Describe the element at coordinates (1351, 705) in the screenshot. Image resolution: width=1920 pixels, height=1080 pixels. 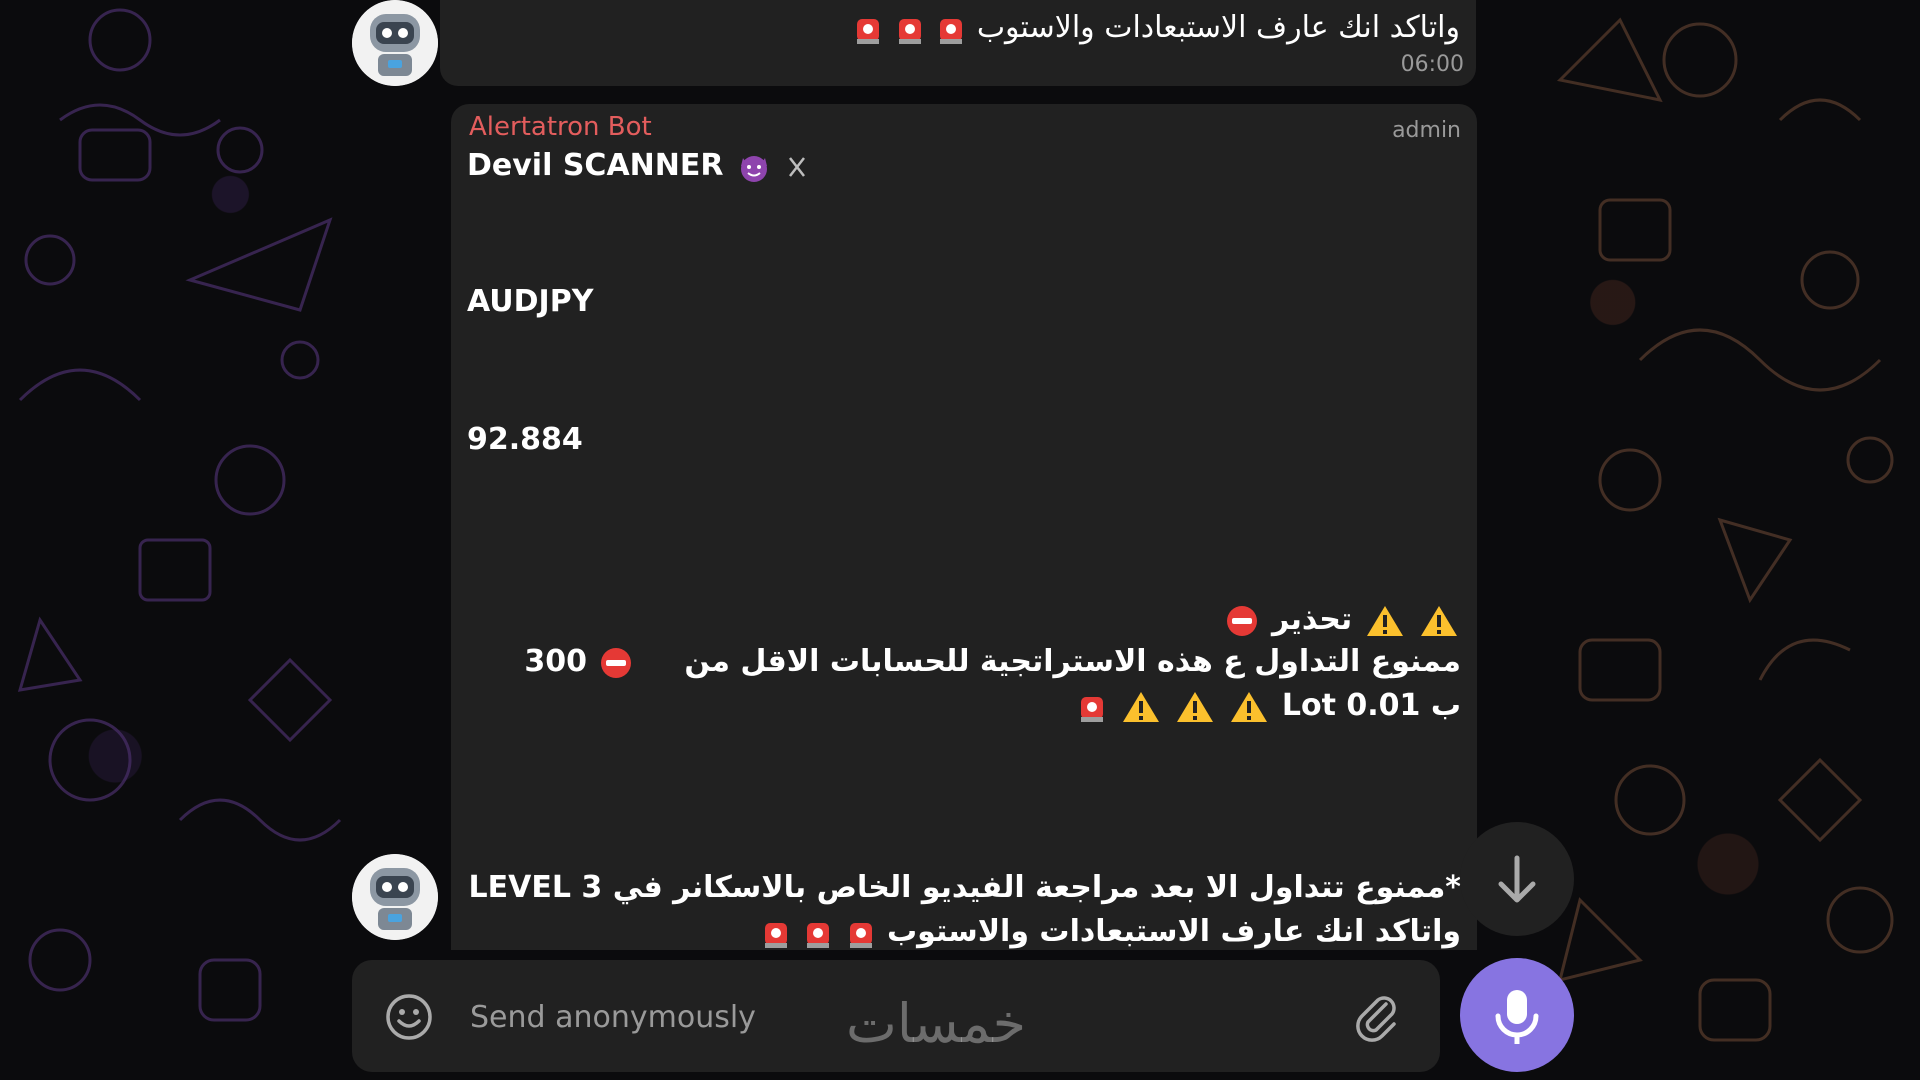
I see `warning-lot: Lot 0.01` at that location.